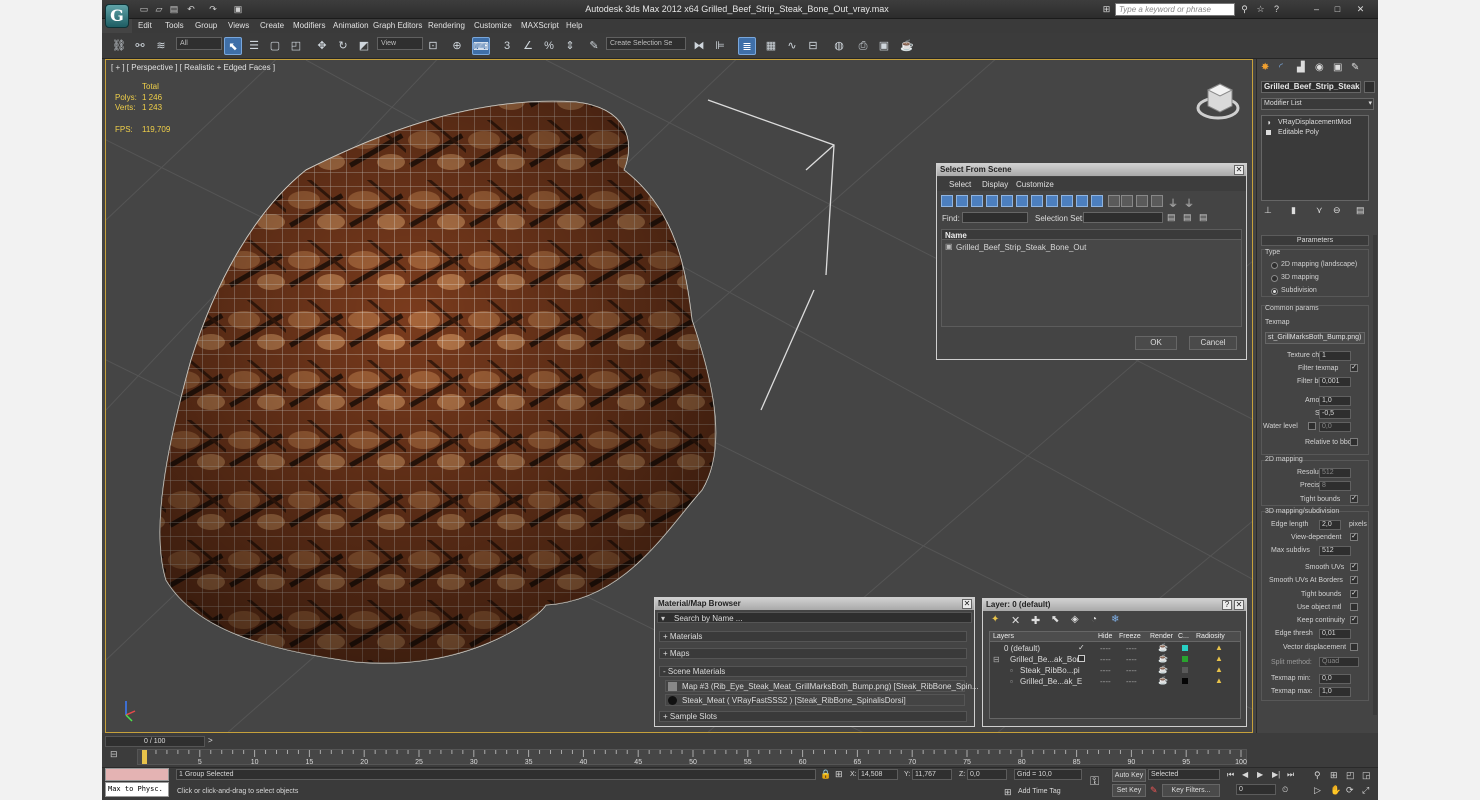 The width and height of the screenshot is (1480, 800). What do you see at coordinates (1281, 67) in the screenshot?
I see `modify-tab-icon: ◜` at bounding box center [1281, 67].